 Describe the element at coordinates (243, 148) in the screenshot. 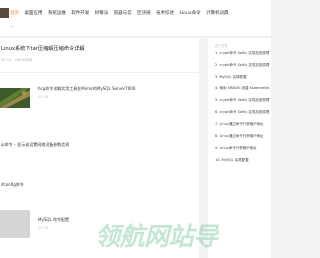

I see `sidebar-item: 9. Linux命令行获取IP地址` at that location.